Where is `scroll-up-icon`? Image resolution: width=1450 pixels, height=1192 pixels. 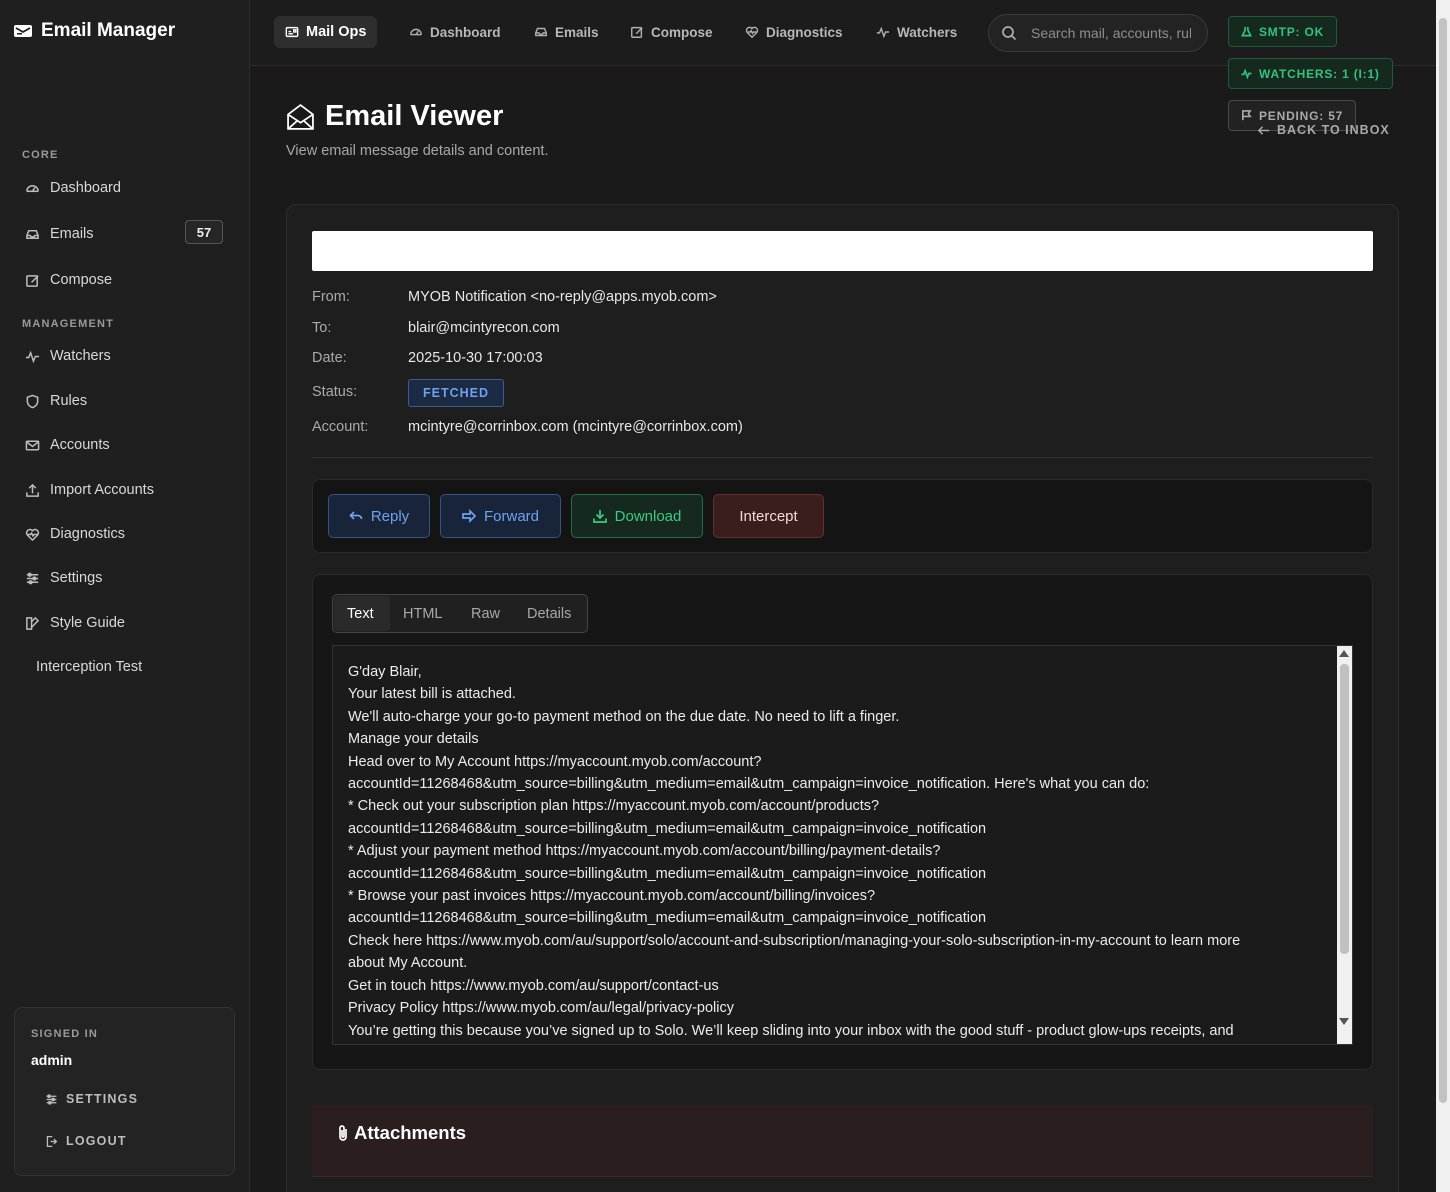
scroll-up-icon is located at coordinates (1344, 653).